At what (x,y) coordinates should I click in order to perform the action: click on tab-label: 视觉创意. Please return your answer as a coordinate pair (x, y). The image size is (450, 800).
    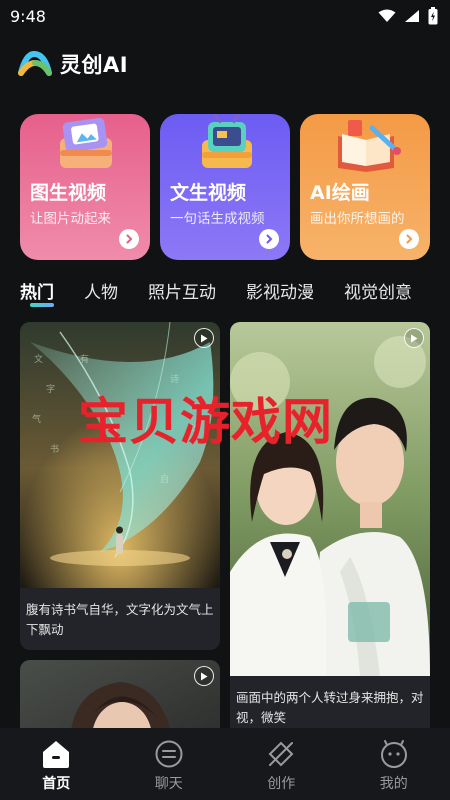
    Looking at the image, I should click on (378, 293).